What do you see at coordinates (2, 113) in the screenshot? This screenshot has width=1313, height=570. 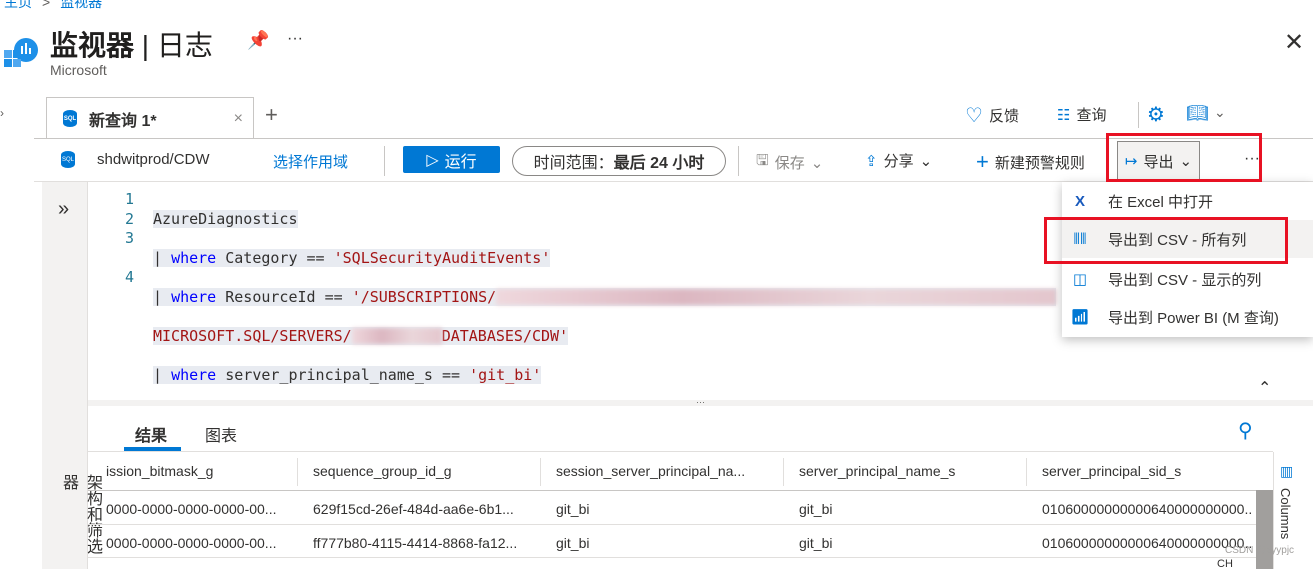 I see `chevron-right-icon: ›` at bounding box center [2, 113].